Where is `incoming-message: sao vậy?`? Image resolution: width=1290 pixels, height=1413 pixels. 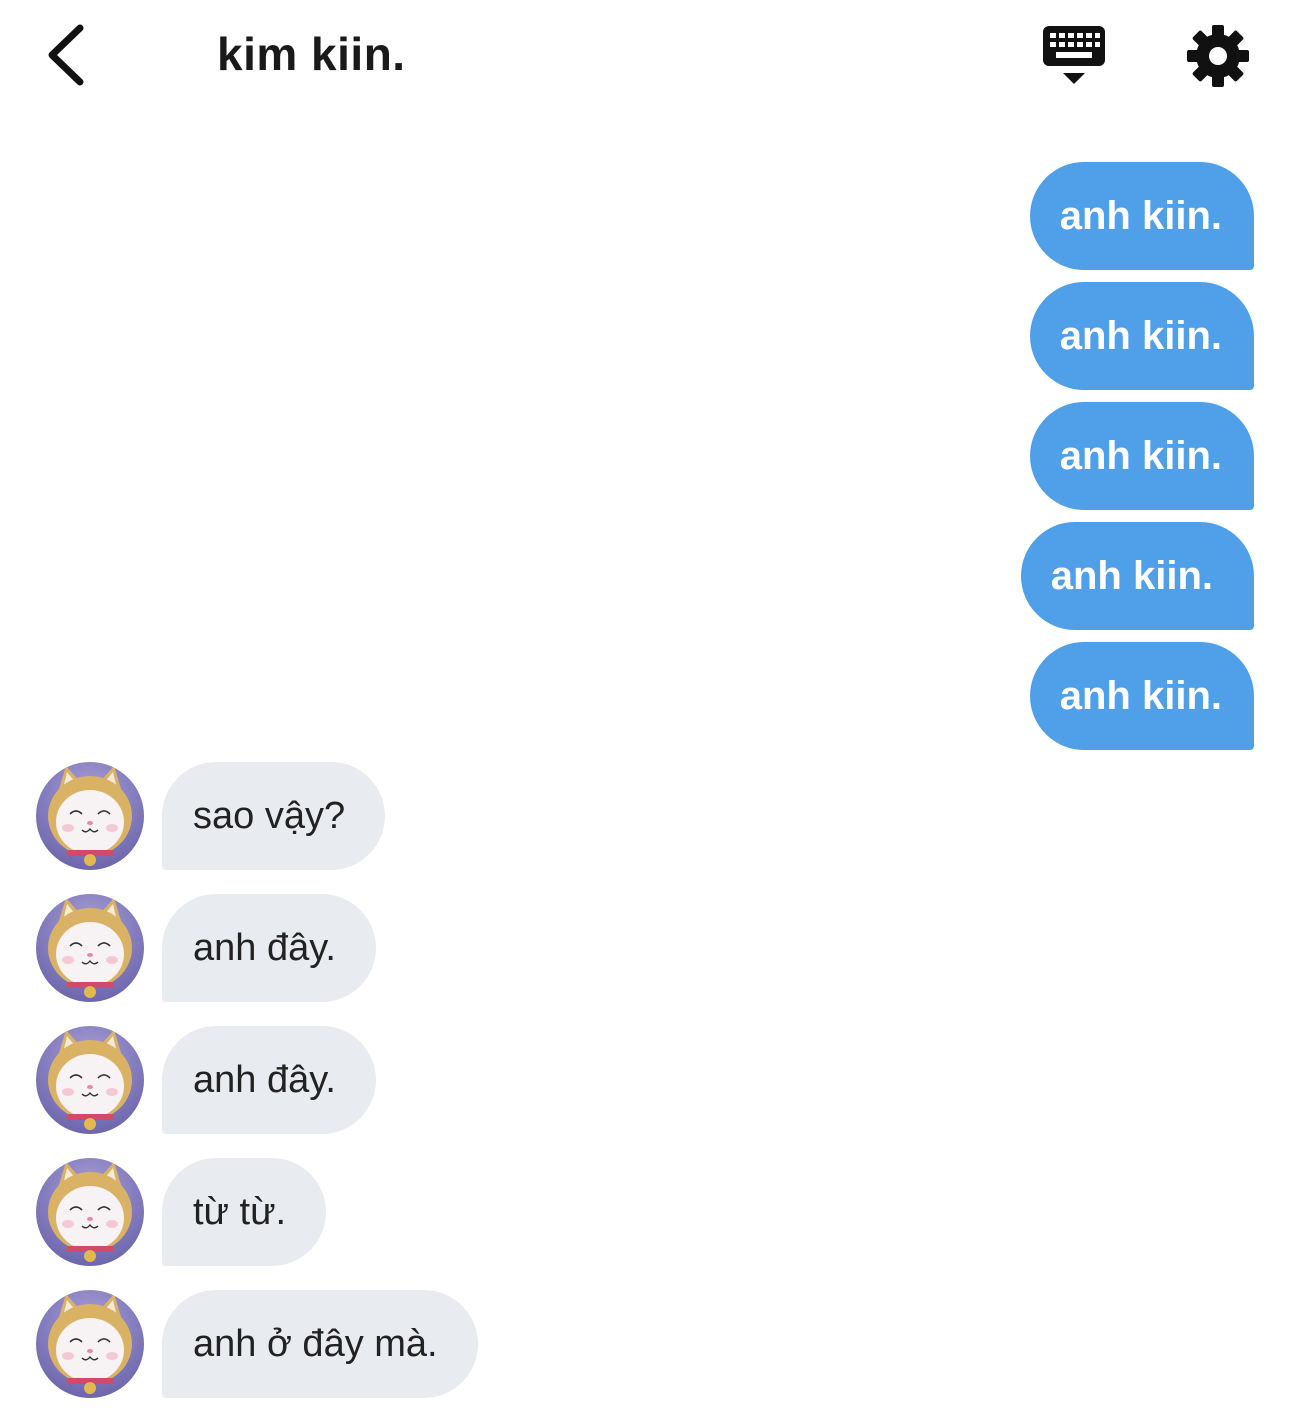 incoming-message: sao vậy? is located at coordinates (211, 816).